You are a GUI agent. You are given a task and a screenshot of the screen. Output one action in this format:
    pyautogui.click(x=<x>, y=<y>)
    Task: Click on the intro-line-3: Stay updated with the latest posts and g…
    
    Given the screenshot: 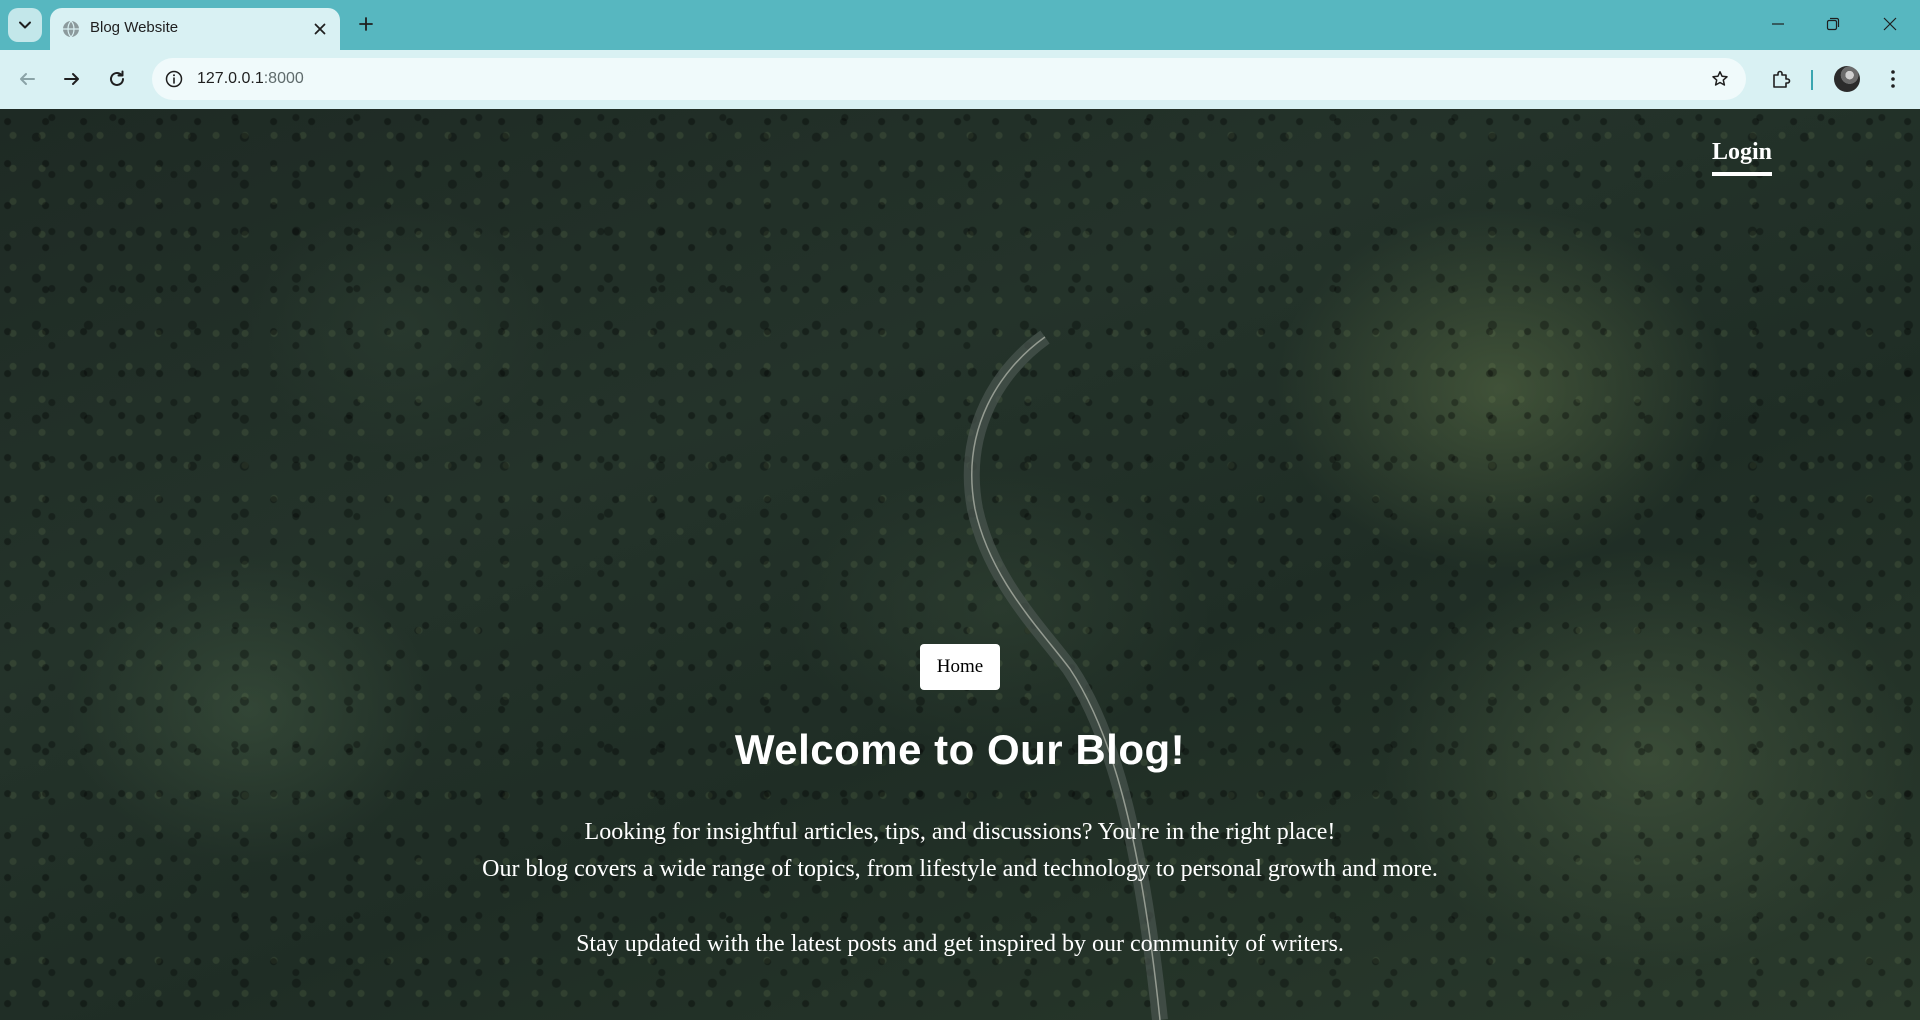 What is the action you would take?
    pyautogui.click(x=960, y=944)
    